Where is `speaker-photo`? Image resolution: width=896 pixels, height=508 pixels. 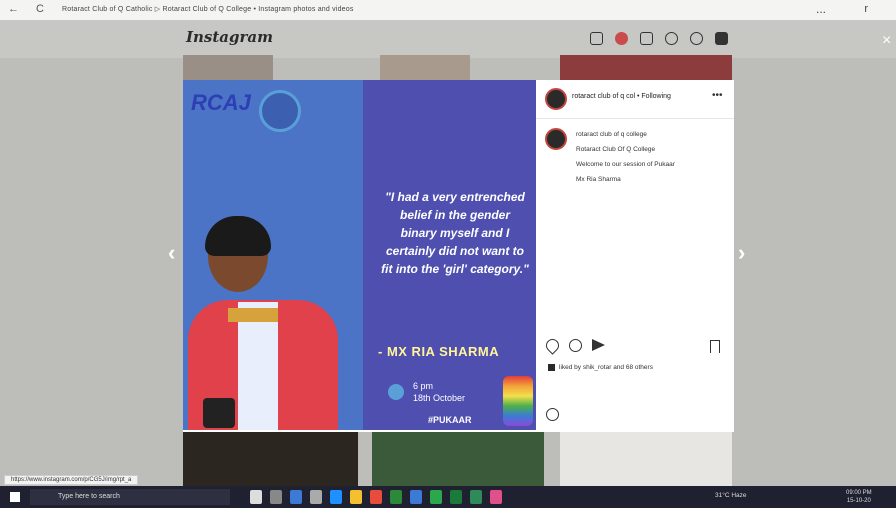 speaker-photo is located at coordinates (263, 323).